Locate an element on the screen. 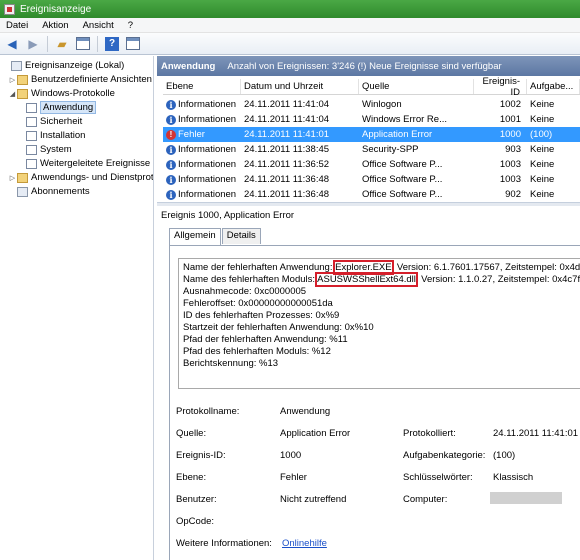 Image resolution: width=580 pixels, height=560 pixels. log-name-label: Protokollname: is located at coordinates (208, 411).